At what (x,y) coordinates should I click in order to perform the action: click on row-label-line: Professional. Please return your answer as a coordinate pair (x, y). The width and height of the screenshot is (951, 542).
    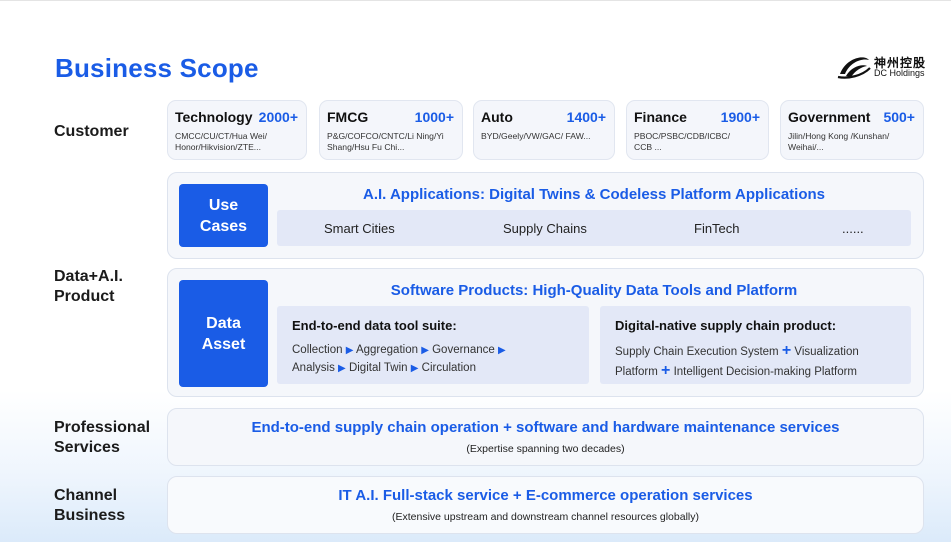
    Looking at the image, I should click on (102, 427).